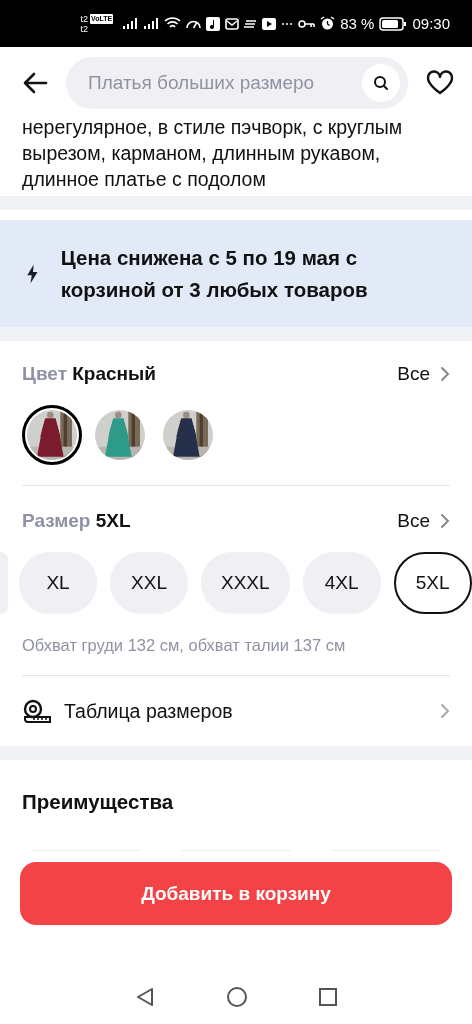 The width and height of the screenshot is (472, 1024). What do you see at coordinates (236, 893) in the screenshot?
I see `add-to-cart-button: Добавить в корзину` at bounding box center [236, 893].